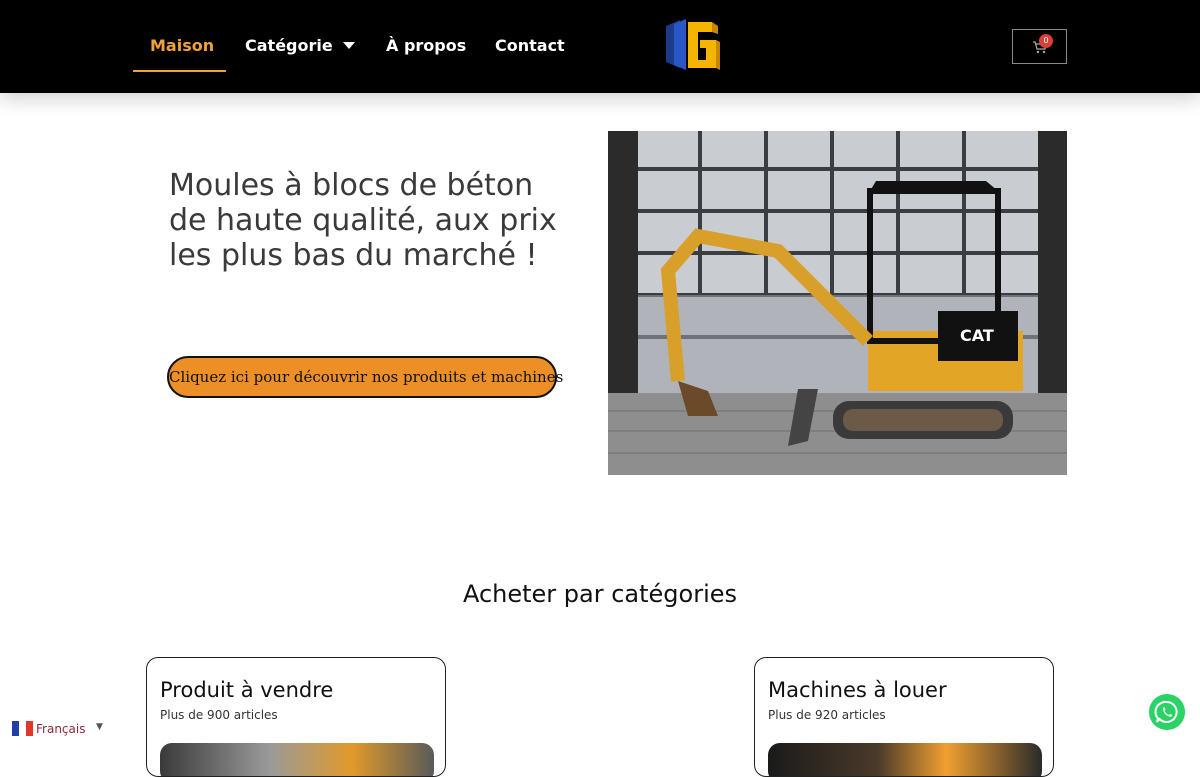 The image size is (1200, 777). I want to click on caret-down-icon, so click(348, 45).